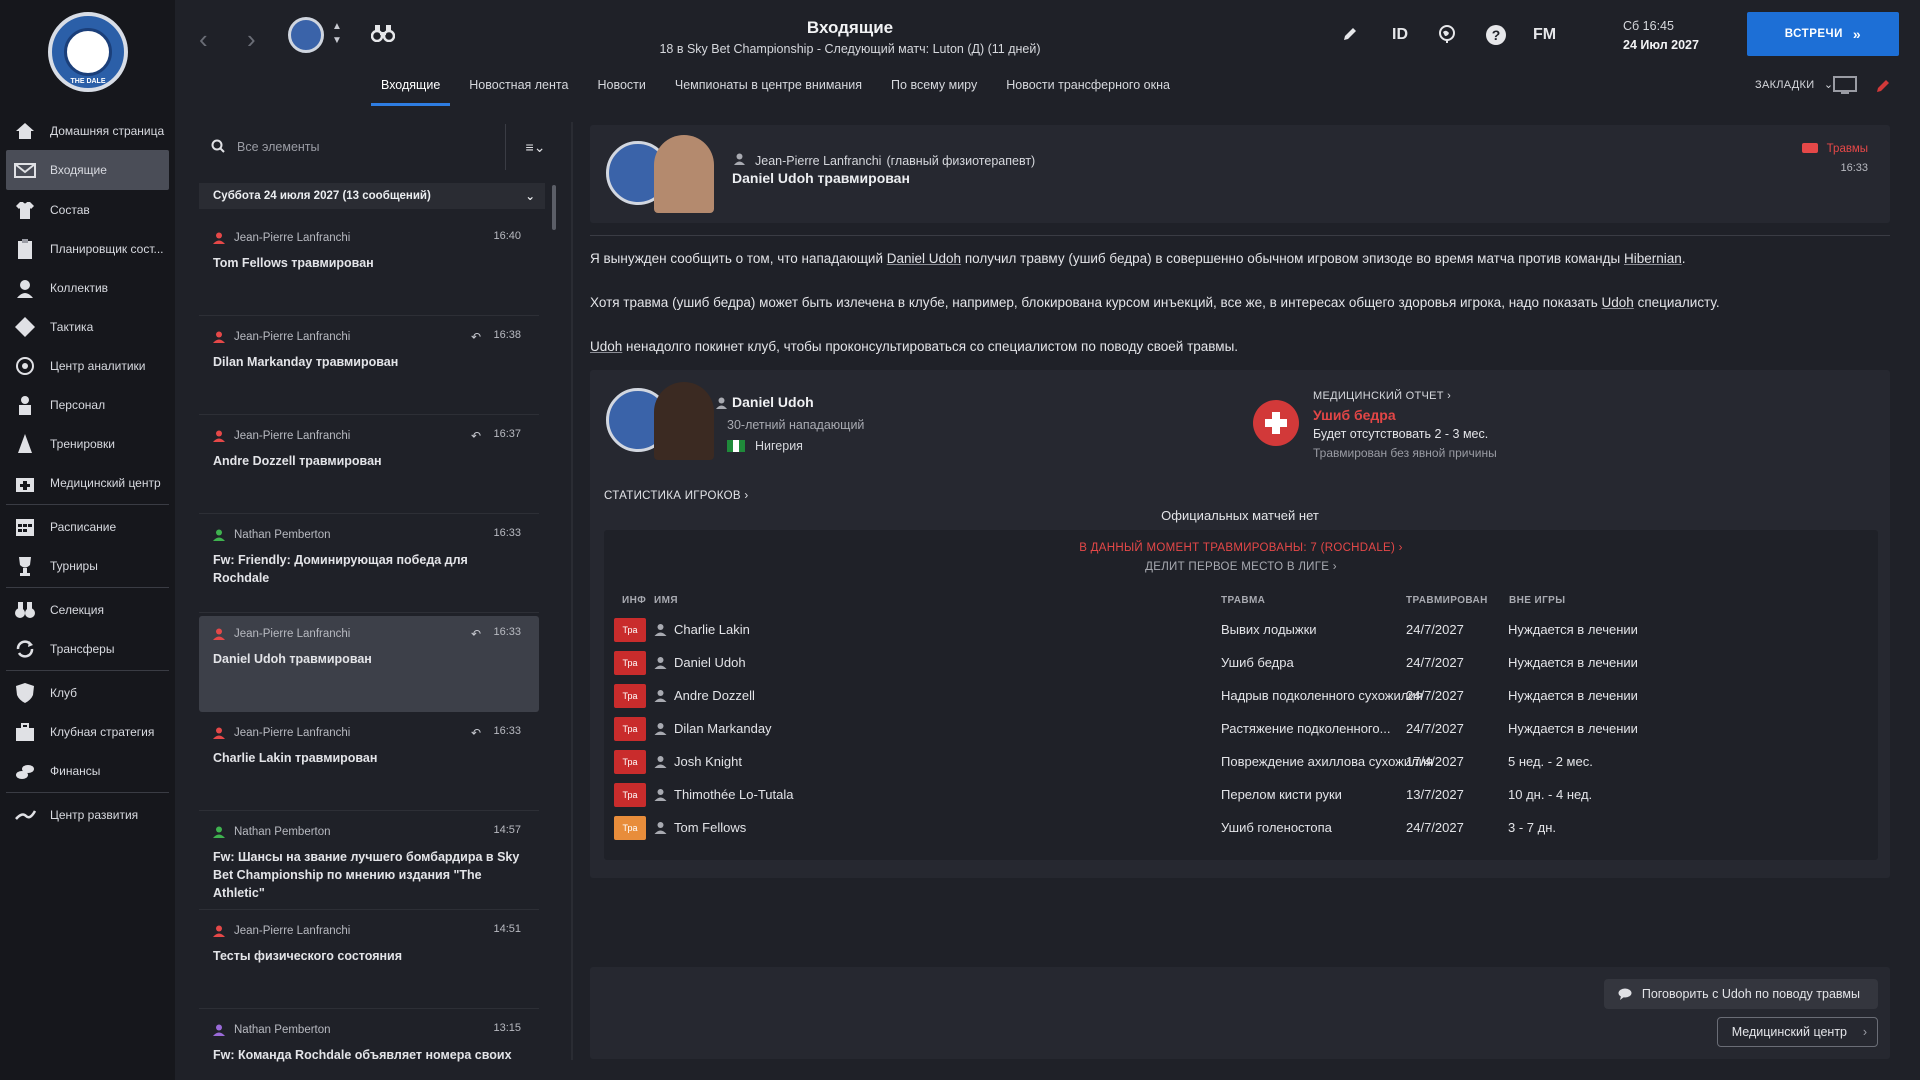  Describe the element at coordinates (1400, 35) in the screenshot. I see `id-icon: ID` at that location.